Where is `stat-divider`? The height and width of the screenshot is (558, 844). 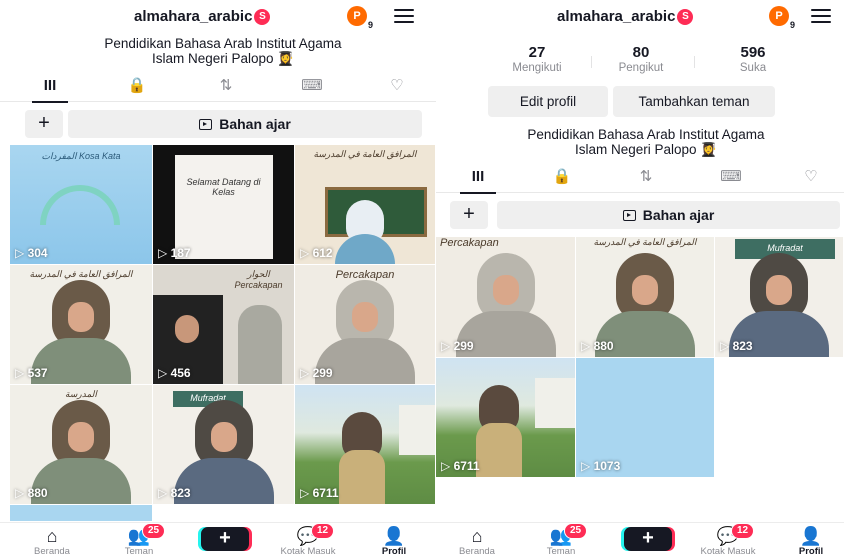
stat-divider is located at coordinates (694, 62).